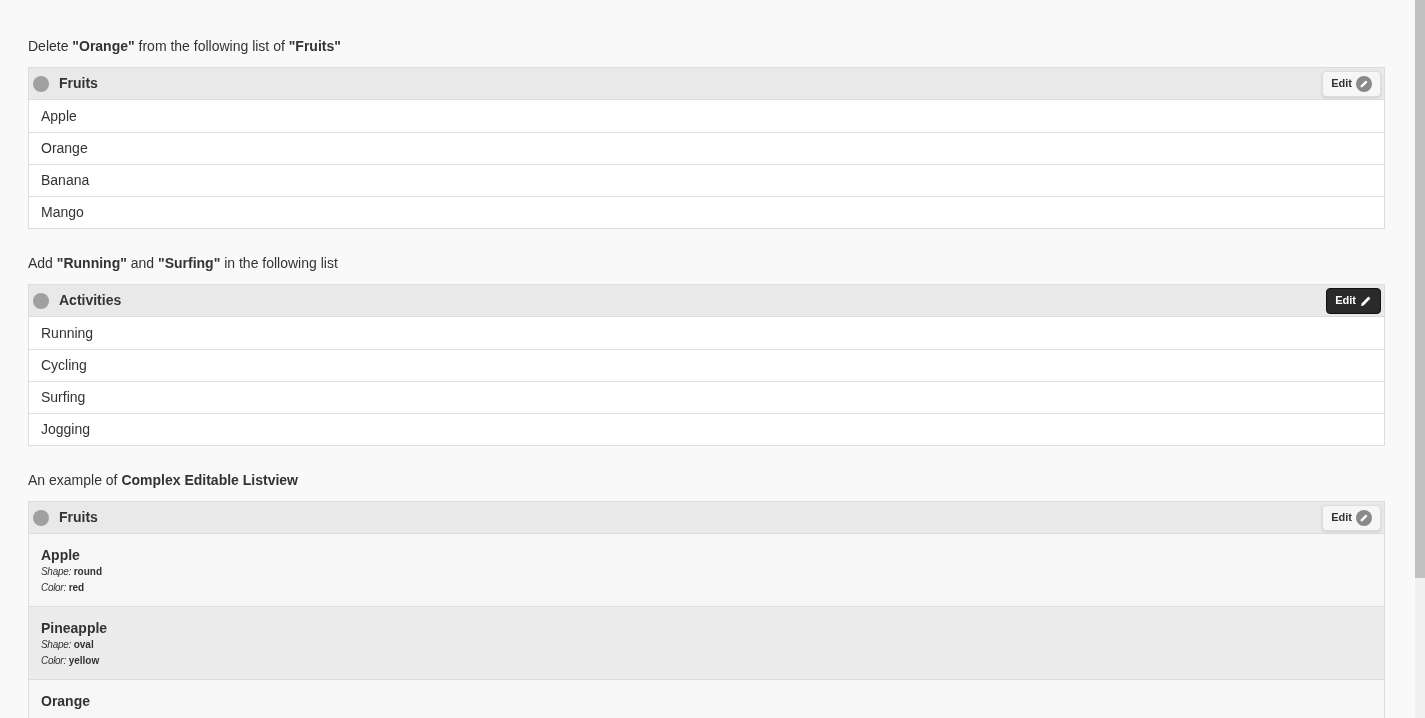 This screenshot has height=718, width=1425. What do you see at coordinates (185, 46) in the screenshot?
I see `instruction-text: Delete "Orange" from the following list of "Fruits"` at bounding box center [185, 46].